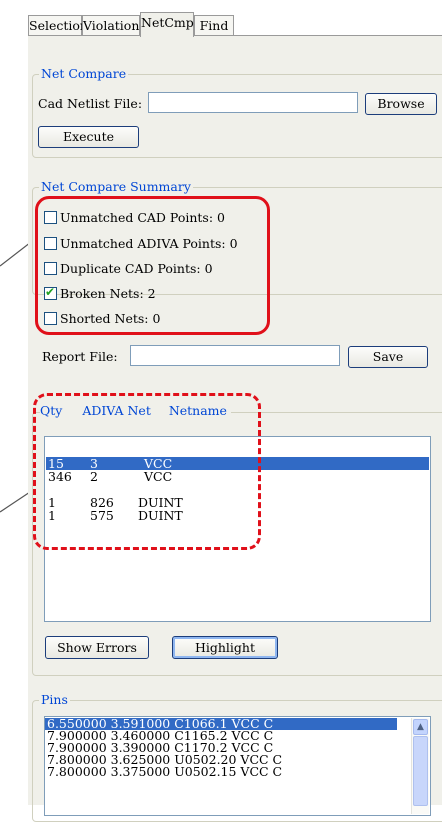 The image size is (442, 822). What do you see at coordinates (137, 217) in the screenshot?
I see `unmatched-cad-points-label: Unmatched CAD Points:` at bounding box center [137, 217].